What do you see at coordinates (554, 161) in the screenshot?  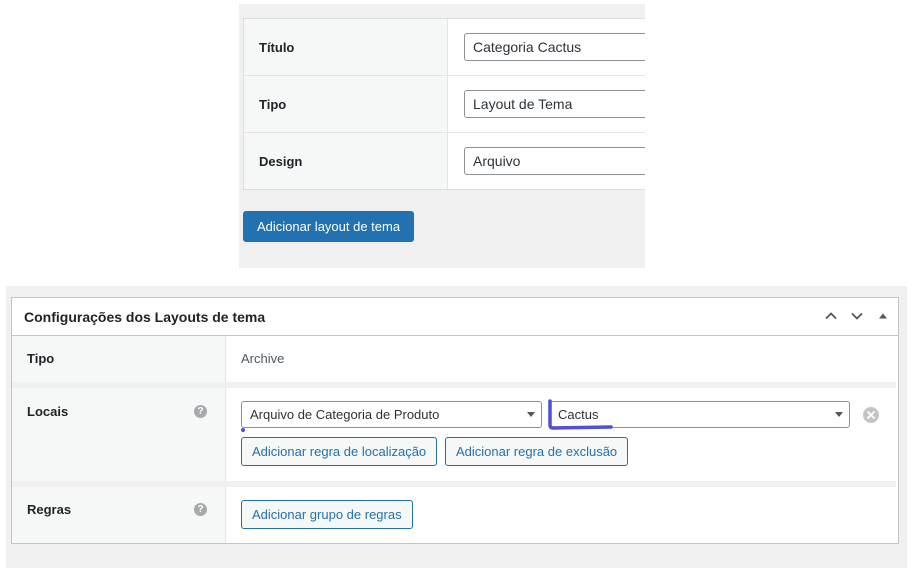 I see `design-select` at bounding box center [554, 161].